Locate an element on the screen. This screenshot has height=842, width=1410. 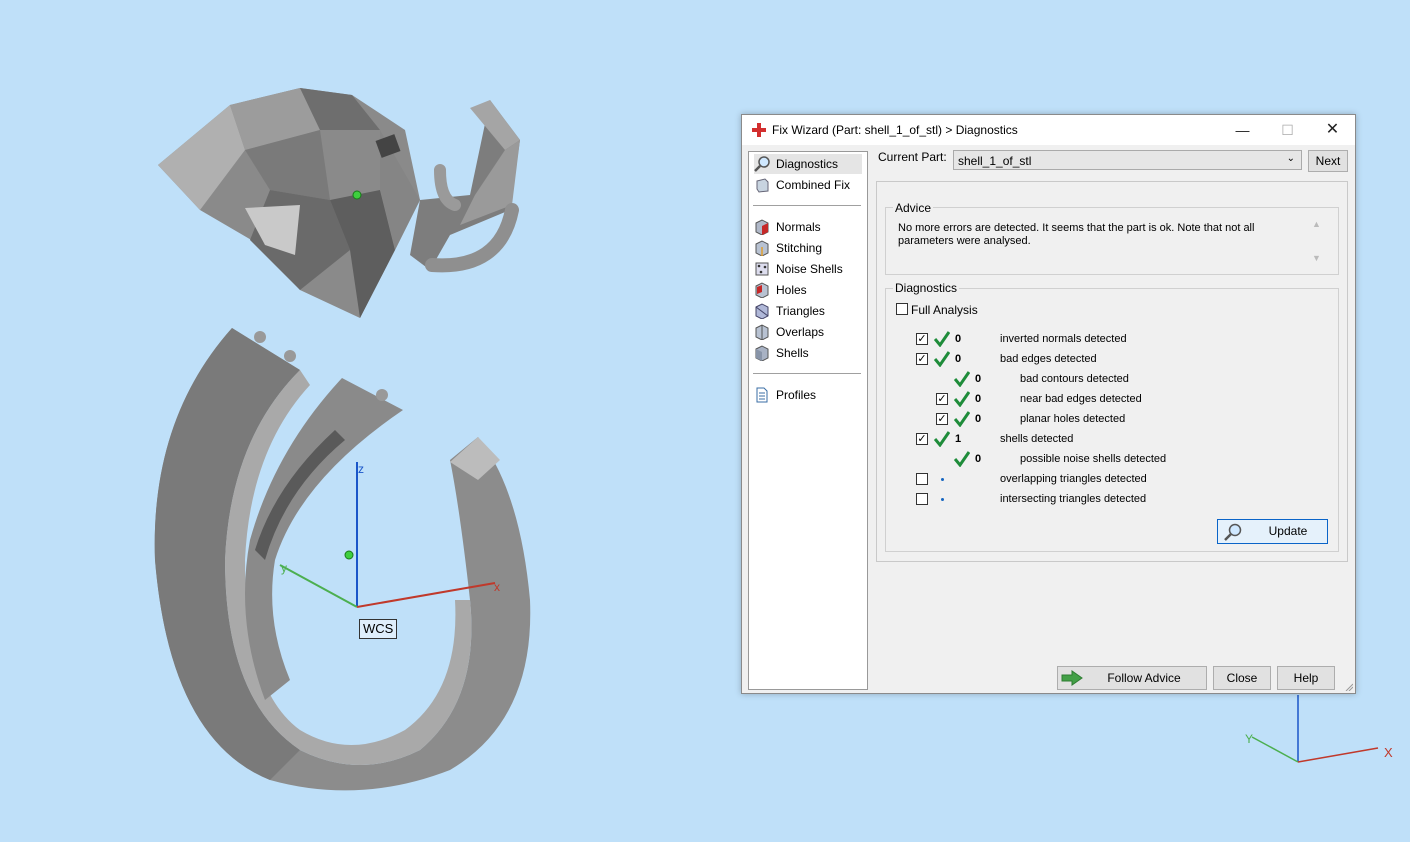
diagnostic-label: overlapping triangles detected is located at coordinates (1073, 479).